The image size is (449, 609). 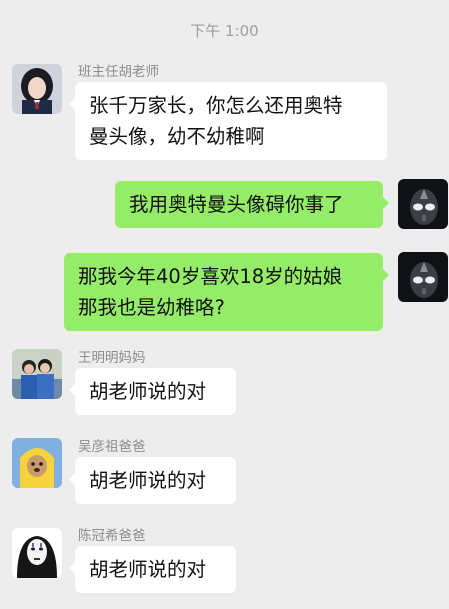 What do you see at coordinates (112, 447) in the screenshot?
I see `sender-name: 吴彦祖爸爸` at bounding box center [112, 447].